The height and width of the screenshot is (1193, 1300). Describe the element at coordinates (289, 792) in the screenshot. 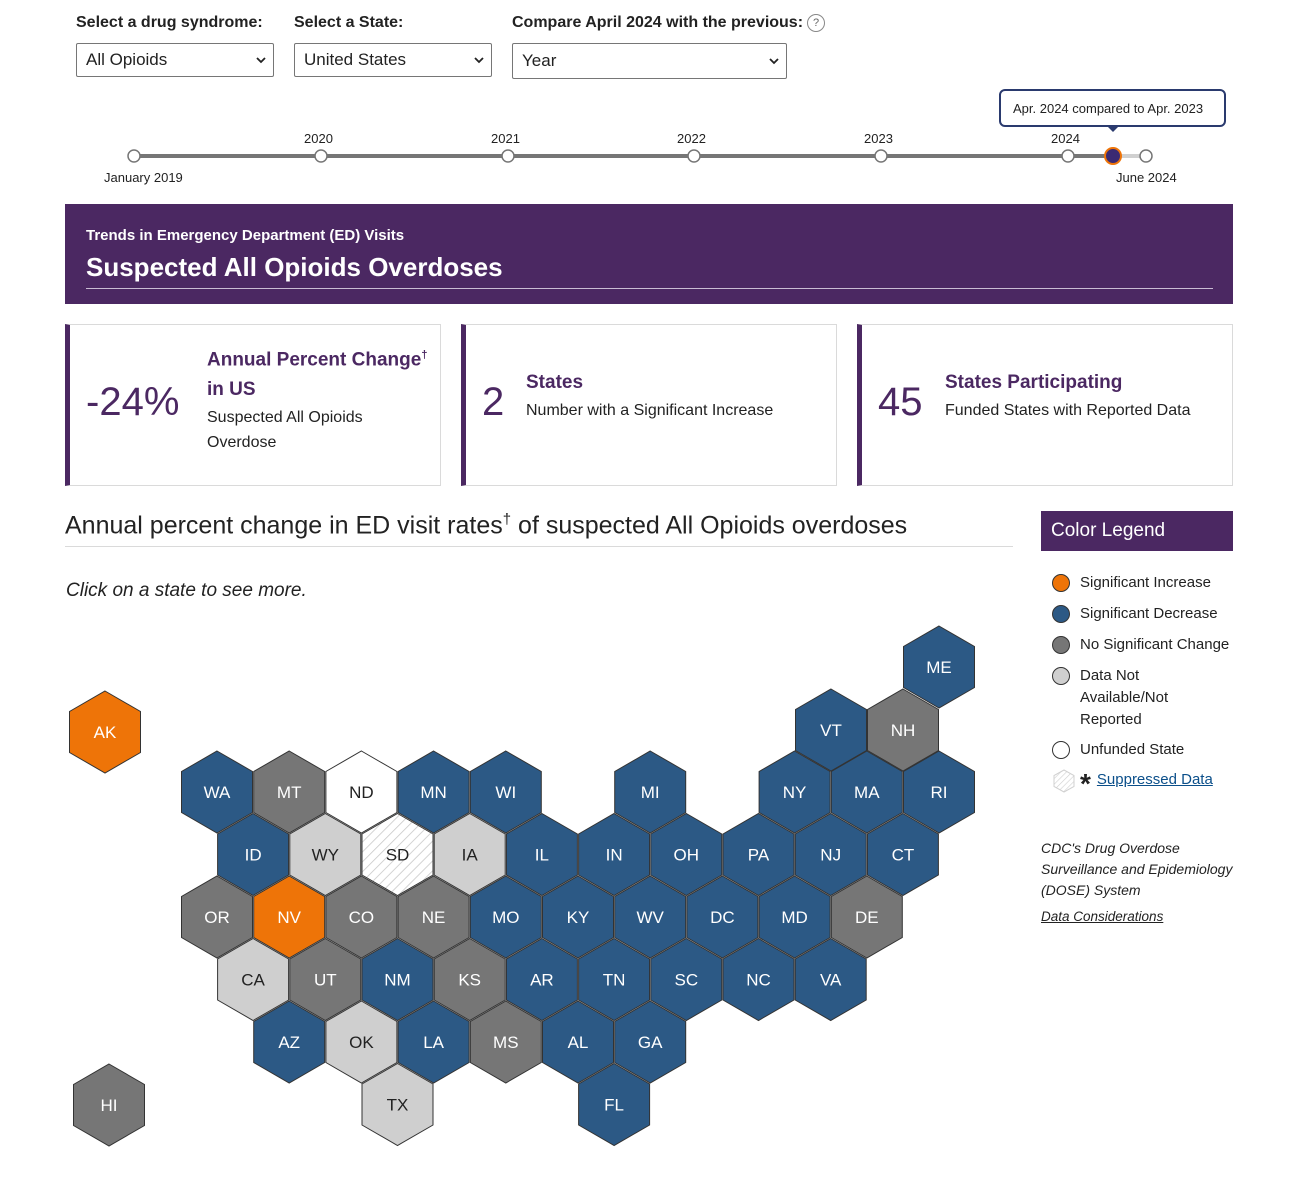

I see `state-hex-label: MT` at that location.